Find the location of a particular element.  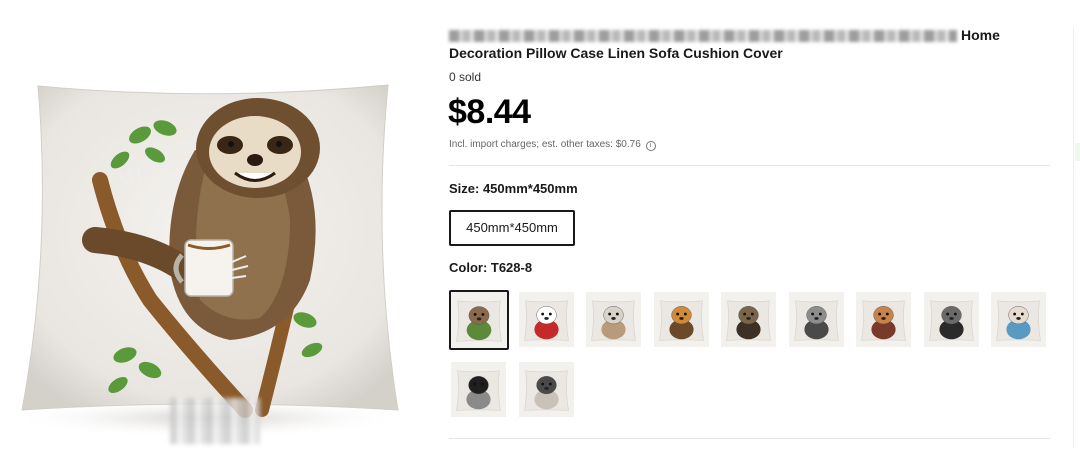

llama-thumbnail is located at coordinates (1018, 319).